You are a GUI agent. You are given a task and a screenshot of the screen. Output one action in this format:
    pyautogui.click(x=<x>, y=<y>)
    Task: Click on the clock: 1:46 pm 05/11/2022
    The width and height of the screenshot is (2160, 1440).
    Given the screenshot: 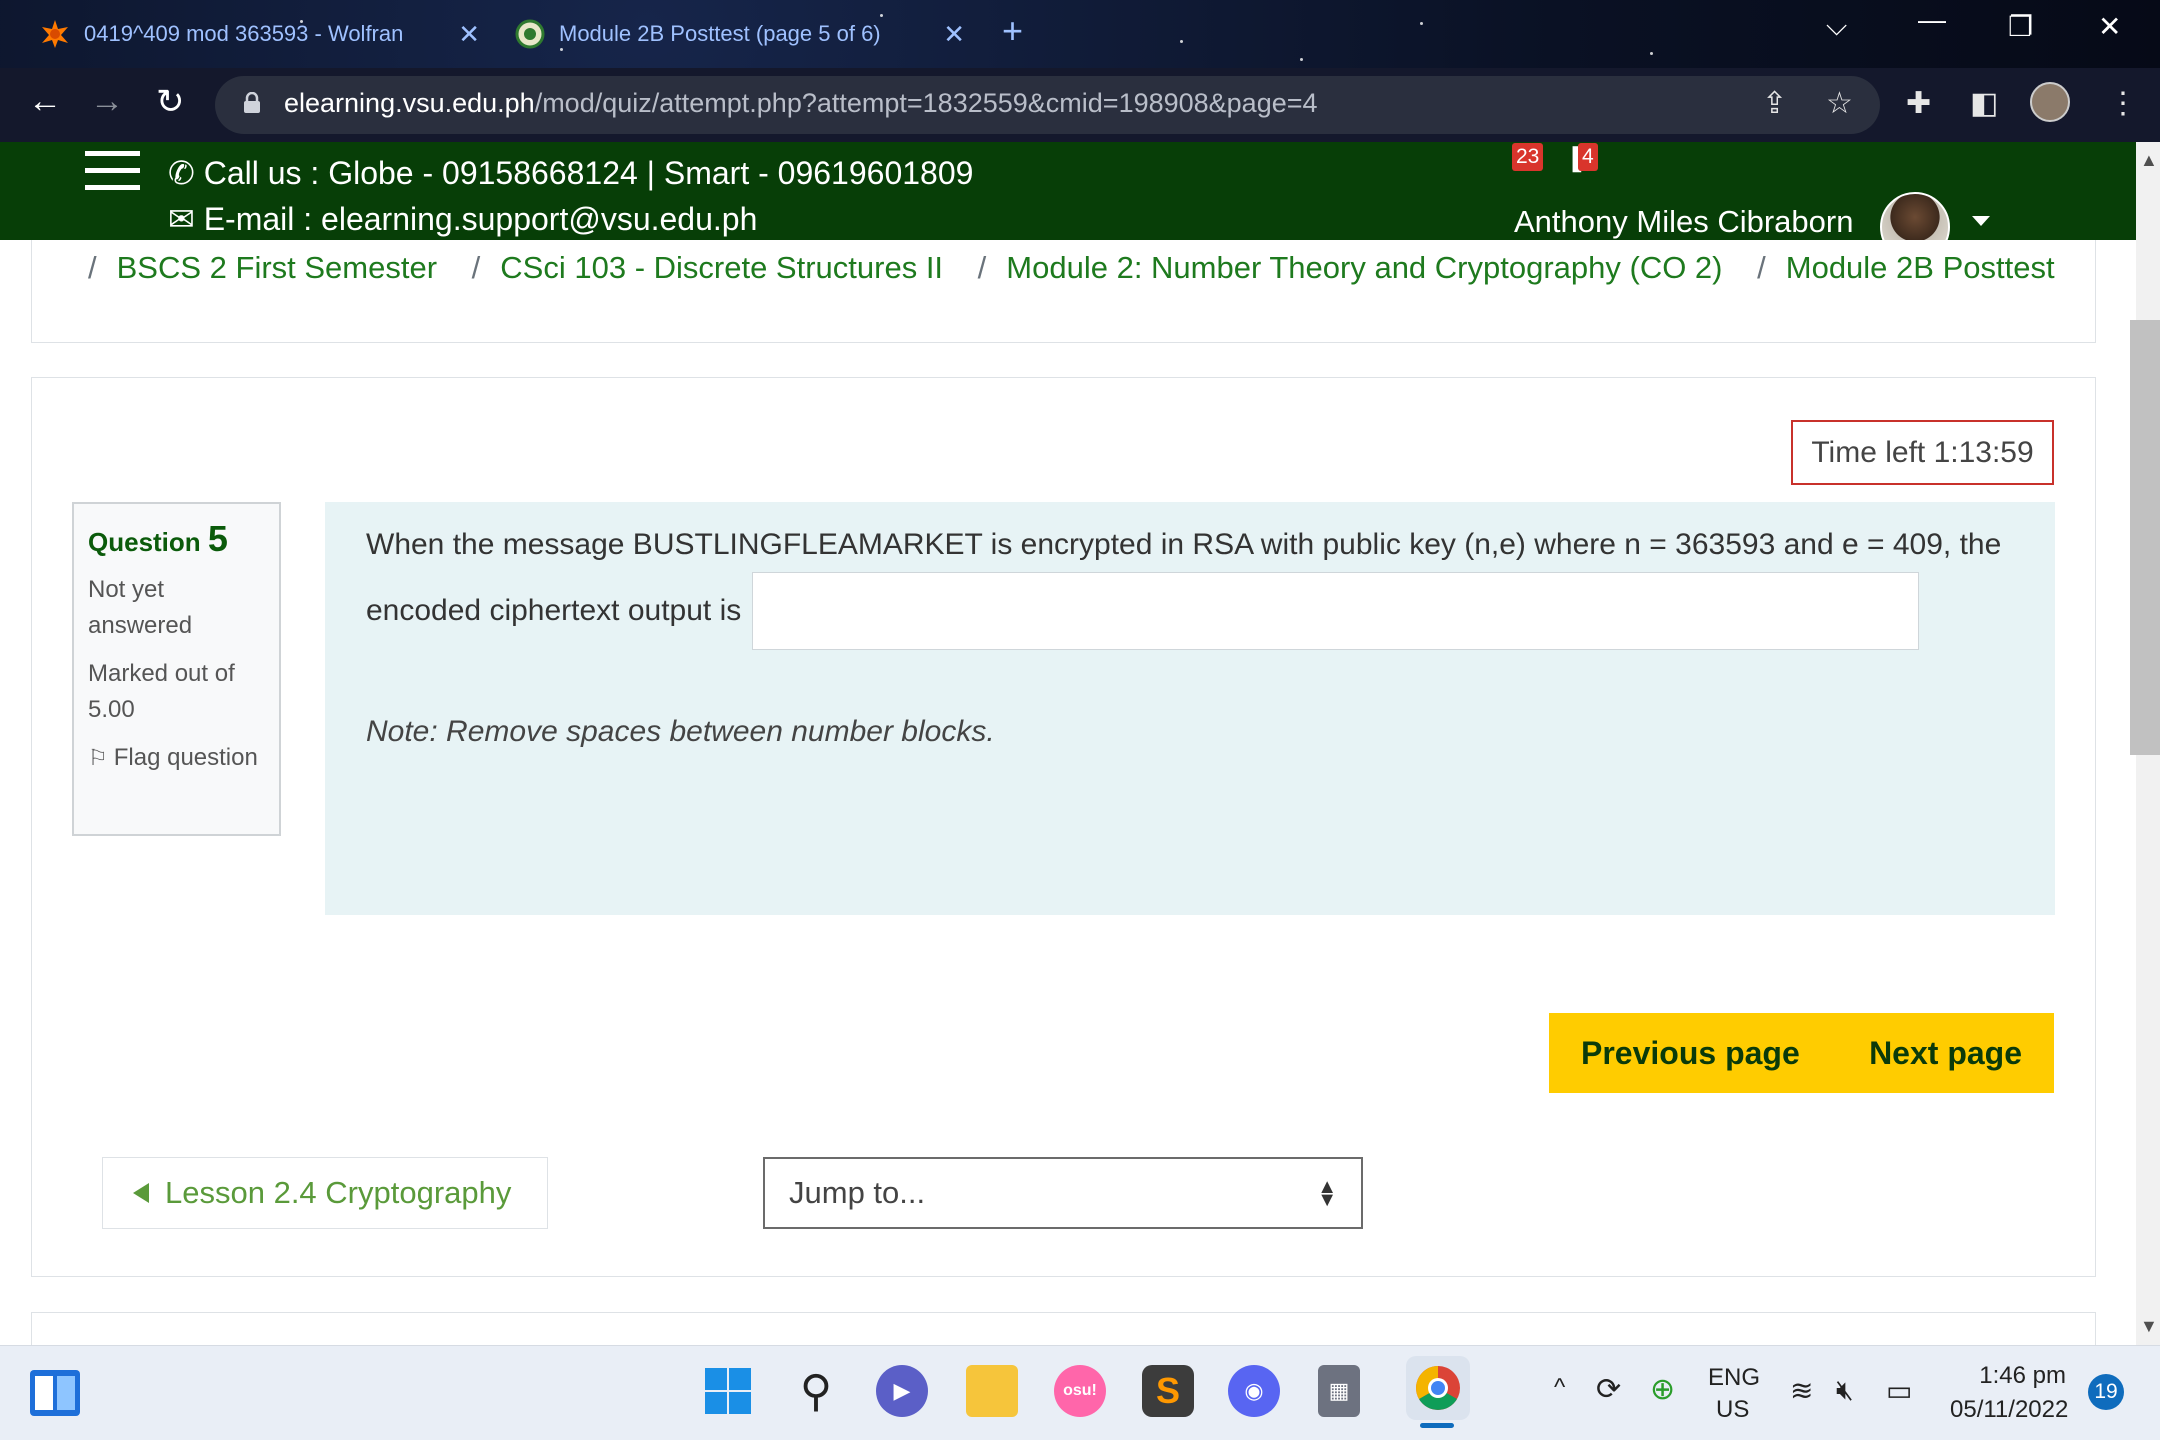 What is the action you would take?
    pyautogui.click(x=2009, y=1393)
    